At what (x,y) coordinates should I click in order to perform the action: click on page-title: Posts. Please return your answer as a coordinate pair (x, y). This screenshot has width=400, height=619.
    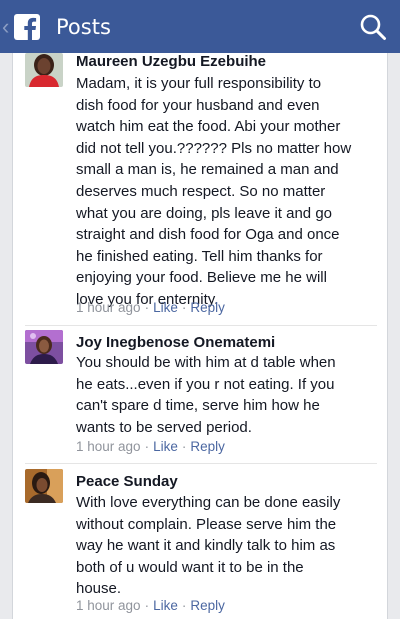
    Looking at the image, I should click on (83, 26).